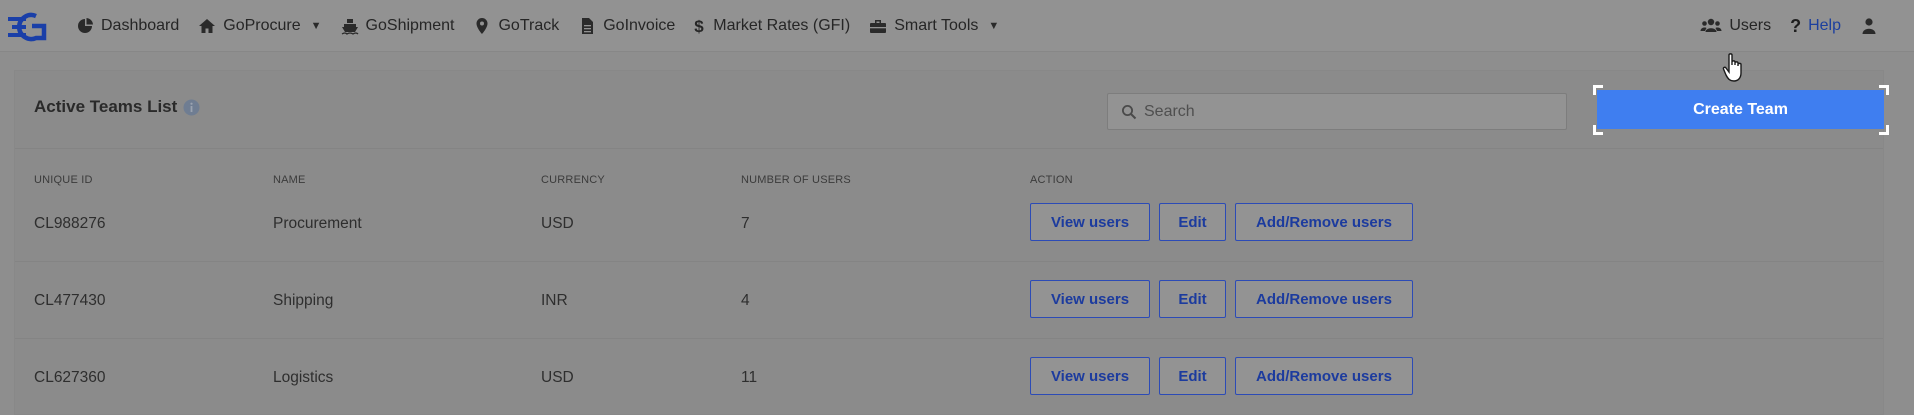 Image resolution: width=1914 pixels, height=415 pixels. I want to click on column-header-name: NAME, so click(289, 180).